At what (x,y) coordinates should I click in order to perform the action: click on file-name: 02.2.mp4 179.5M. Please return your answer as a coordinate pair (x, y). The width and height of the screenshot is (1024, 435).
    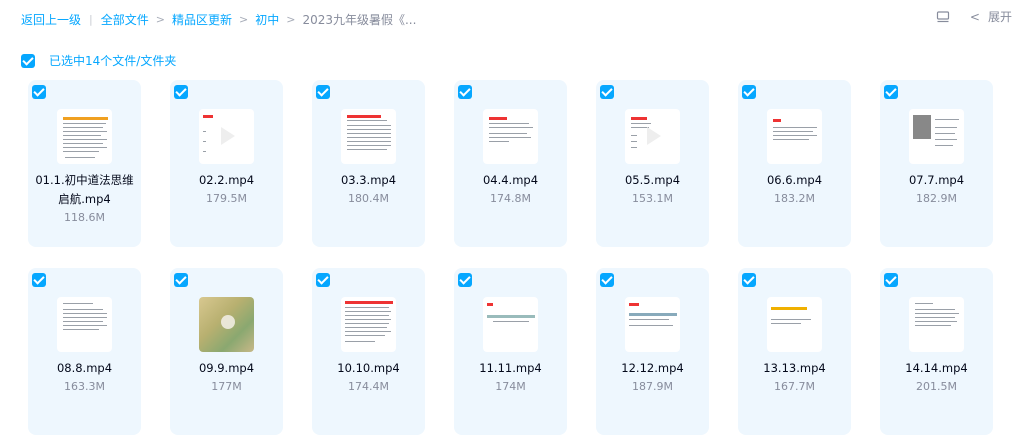
    Looking at the image, I should click on (226, 189).